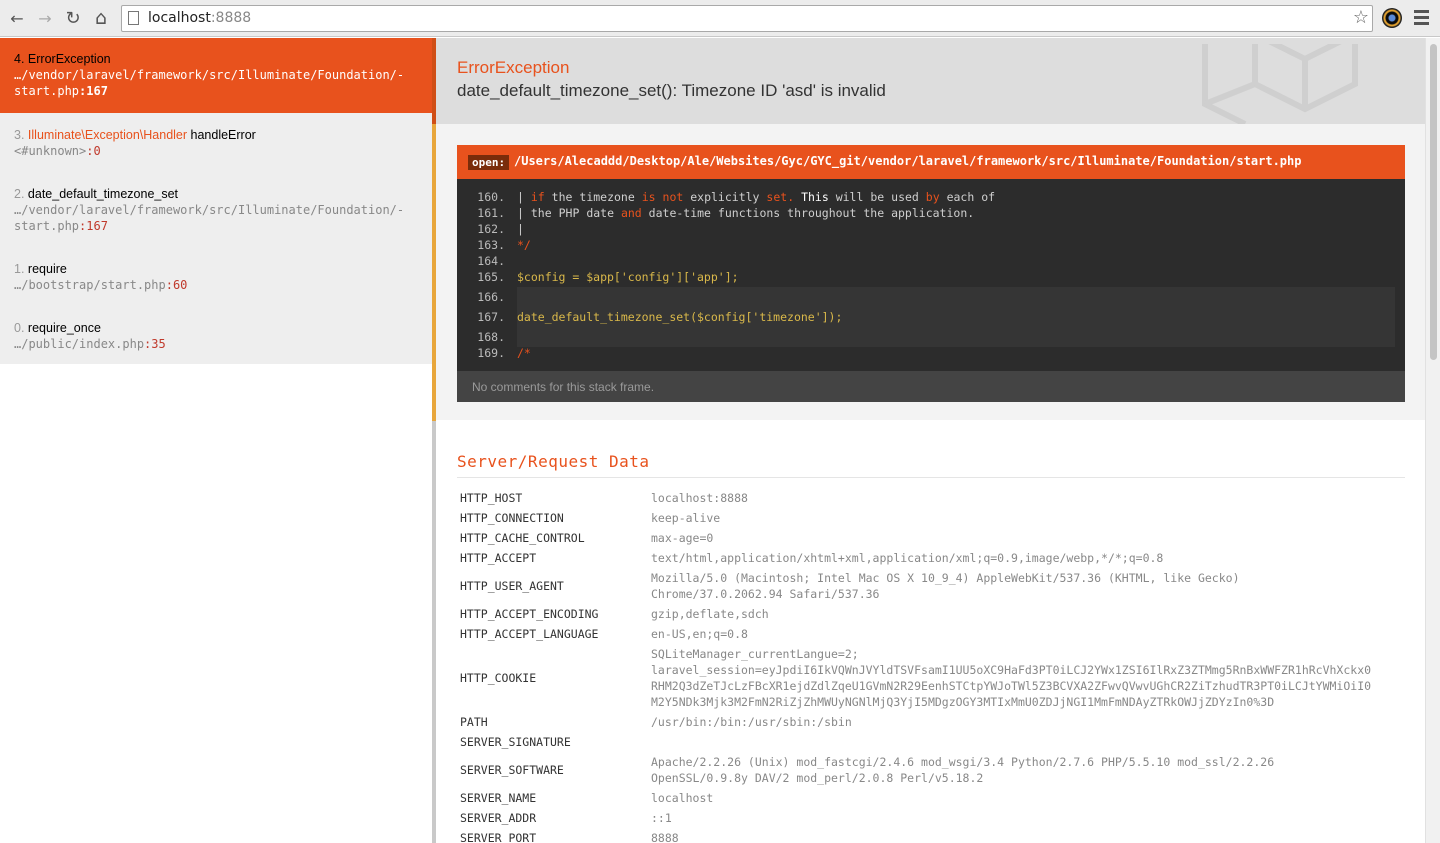  What do you see at coordinates (932, 500) in the screenshot?
I see `server-data-row: HTTP_HOST localhost:8888` at bounding box center [932, 500].